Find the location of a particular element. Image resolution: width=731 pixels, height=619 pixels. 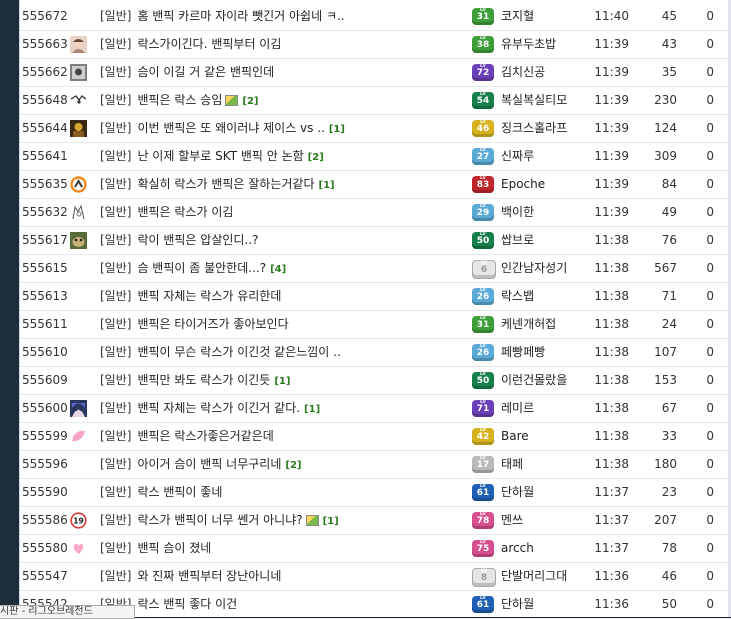

post-title-cell: [일반] 락스가 밴픽이 너무 쎈거 아니냐? [1] is located at coordinates (285, 520).